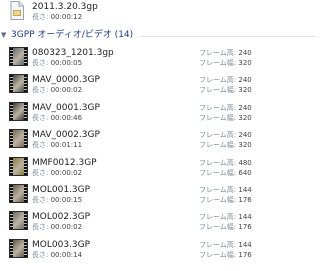 Image resolution: width=320 pixels, height=271 pixels. What do you see at coordinates (228, 36) in the screenshot?
I see `group-divider` at bounding box center [228, 36].